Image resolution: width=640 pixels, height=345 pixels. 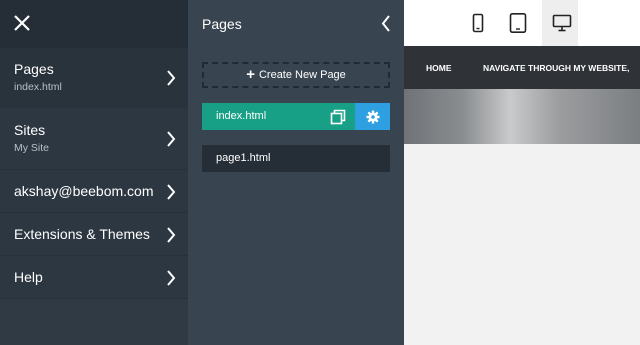 I want to click on sidebar-item-help: Help, so click(x=94, y=277).